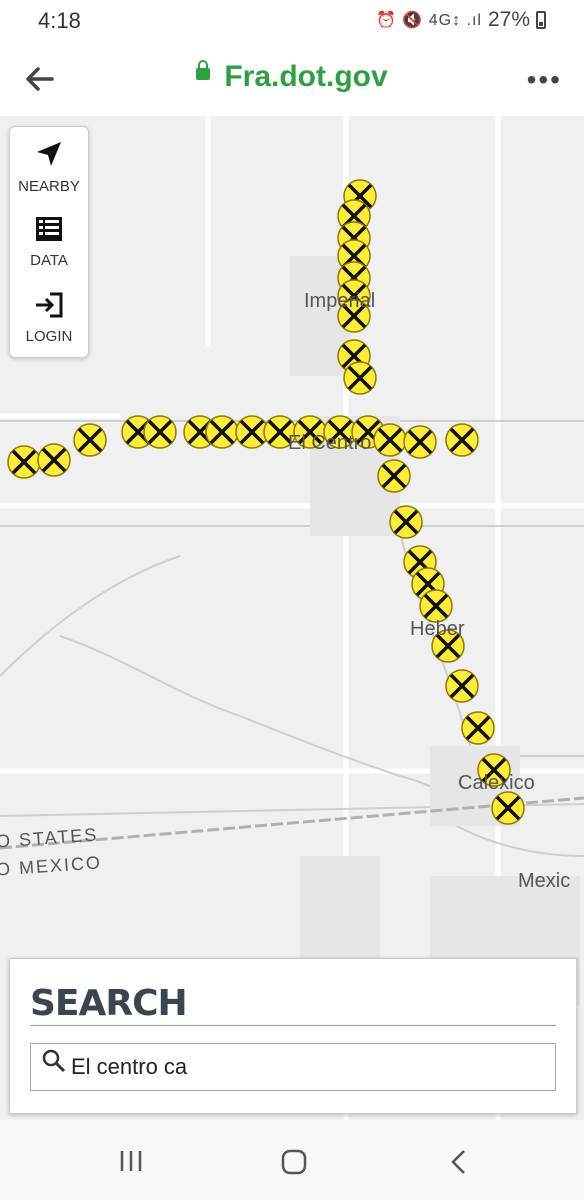  I want to click on login-icon, so click(49, 305).